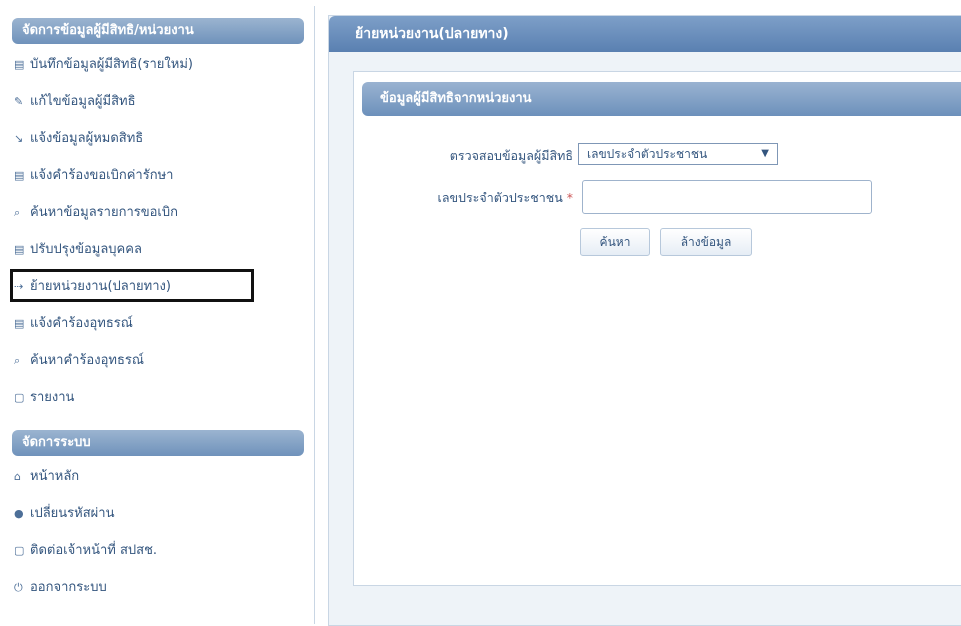  I want to click on select-value: เลขประจำตัวประชาชน, so click(647, 154).